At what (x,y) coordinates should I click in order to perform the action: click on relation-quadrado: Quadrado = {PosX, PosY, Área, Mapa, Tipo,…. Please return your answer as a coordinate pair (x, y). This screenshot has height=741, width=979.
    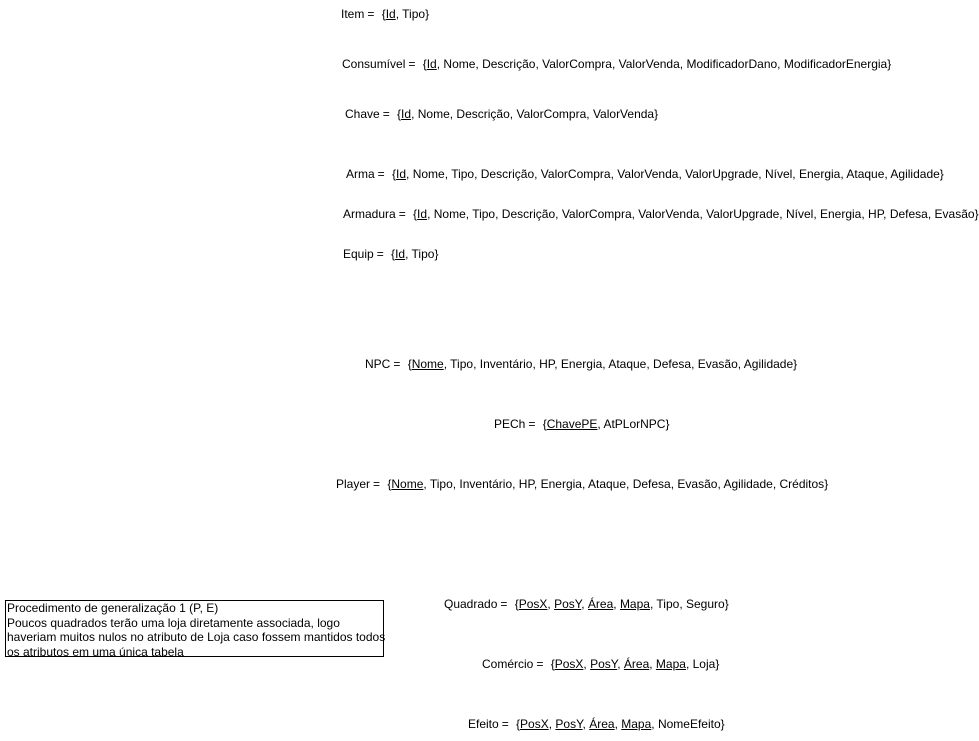
    Looking at the image, I should click on (586, 604).